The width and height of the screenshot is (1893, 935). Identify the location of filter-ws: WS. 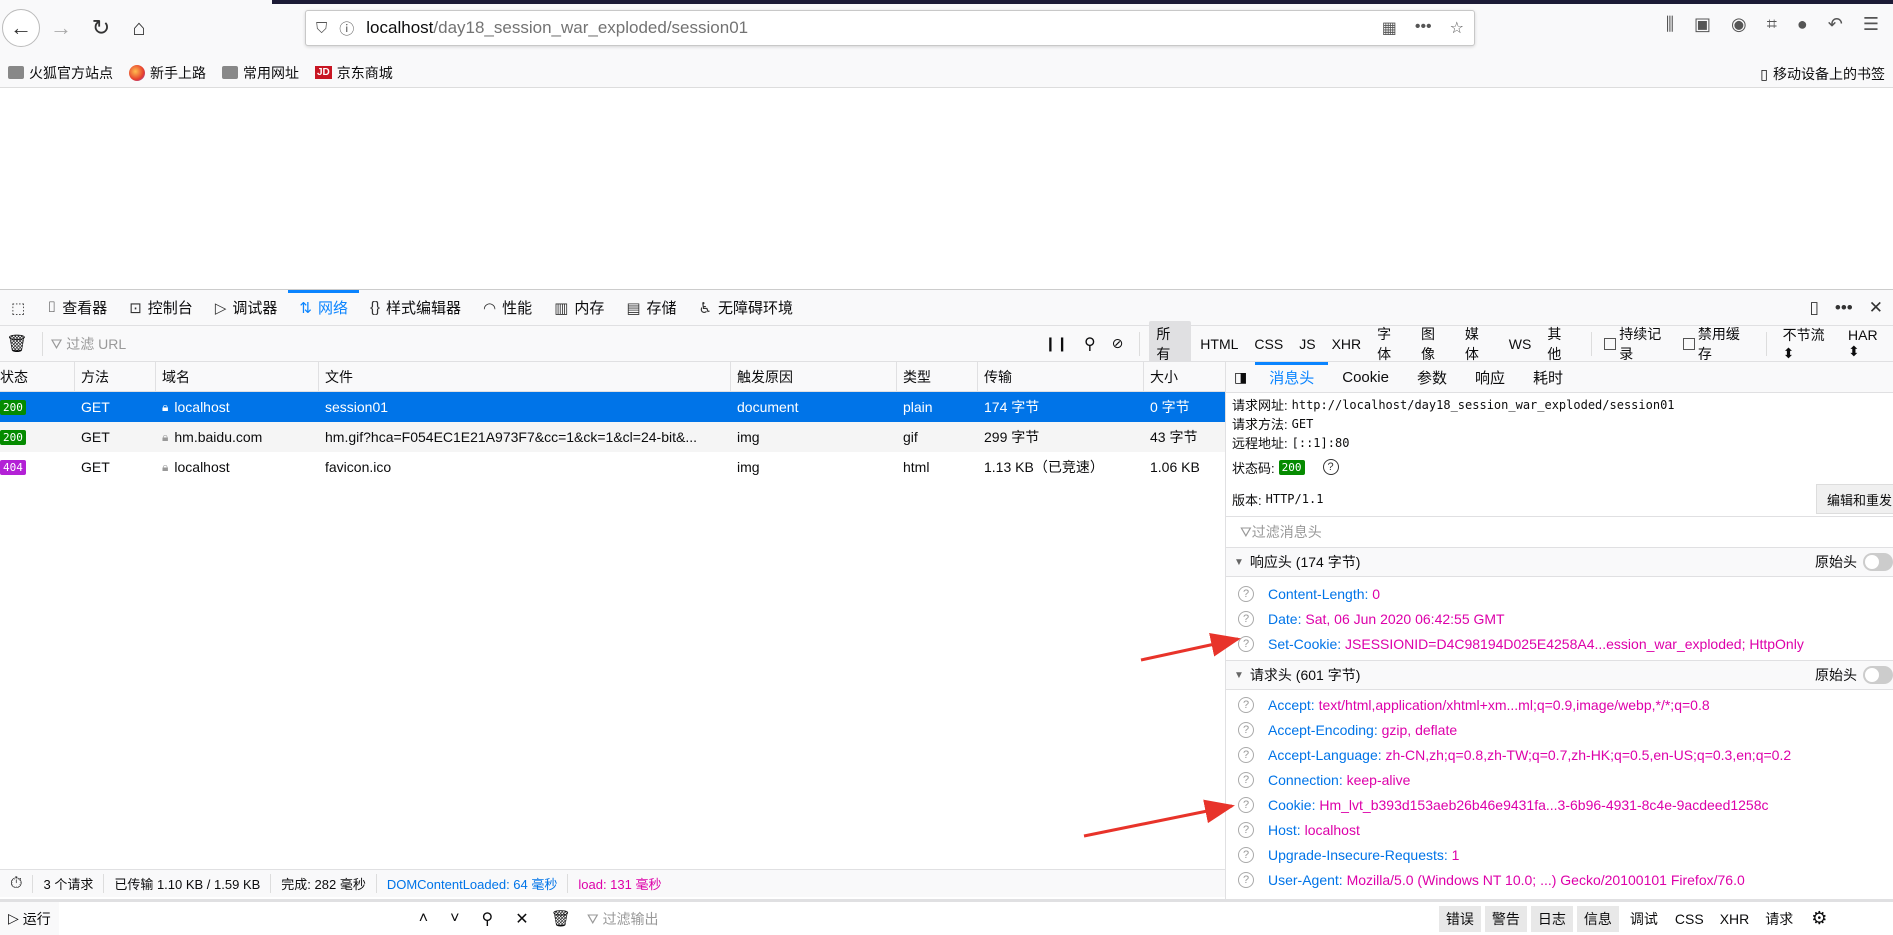
(1520, 344).